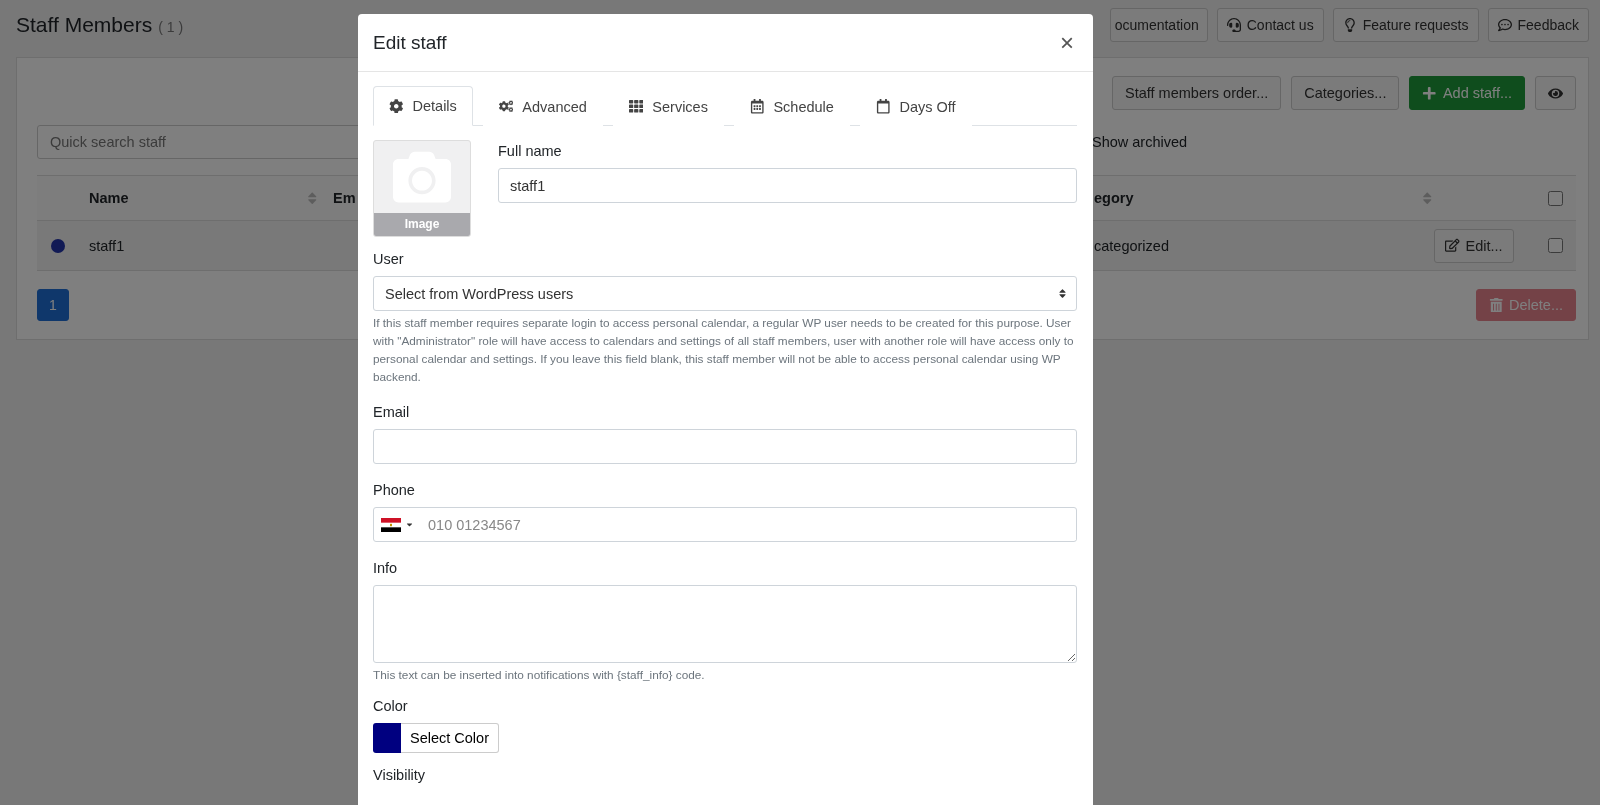  I want to click on field-label: Info, so click(386, 568).